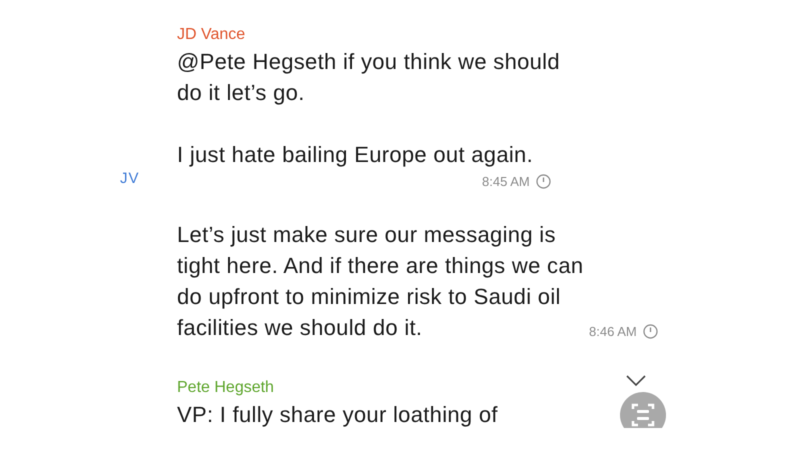 The width and height of the screenshot is (808, 454). What do you see at coordinates (338, 414) in the screenshot?
I see `message-text: VP: I fully share your loathing of` at bounding box center [338, 414].